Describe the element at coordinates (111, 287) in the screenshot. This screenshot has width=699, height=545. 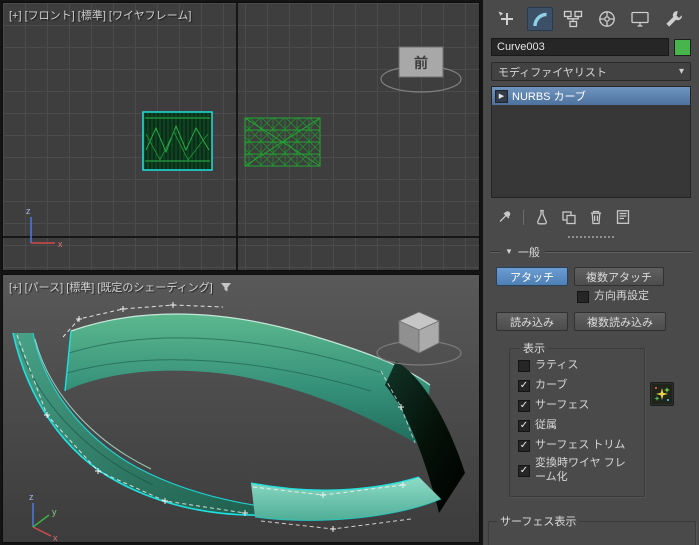
I see `viewport-persp-label-text: [+] [パース] [標準] [既定のシェーディング]` at that location.